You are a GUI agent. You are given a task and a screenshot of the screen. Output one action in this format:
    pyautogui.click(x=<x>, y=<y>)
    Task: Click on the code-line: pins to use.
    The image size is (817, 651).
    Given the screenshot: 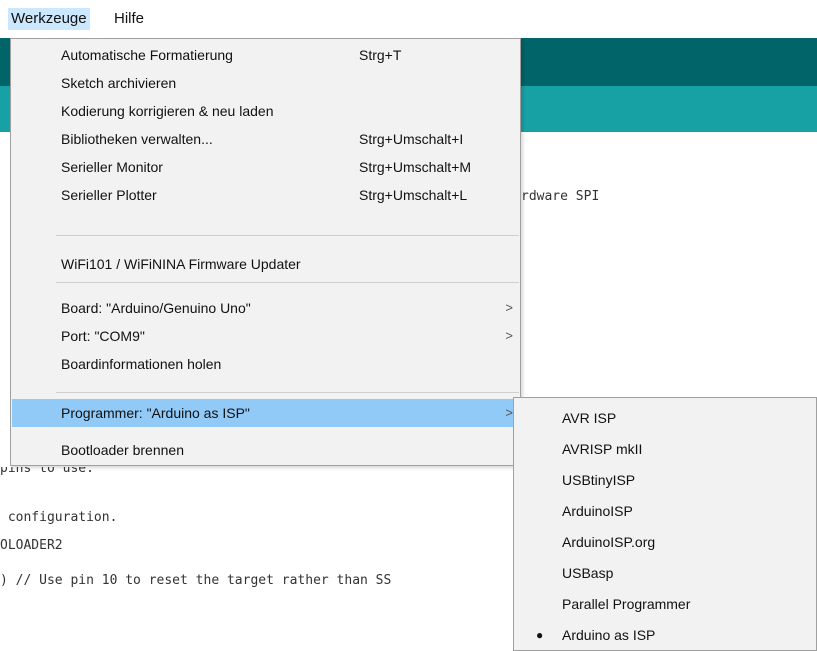 What is the action you would take?
    pyautogui.click(x=47, y=471)
    